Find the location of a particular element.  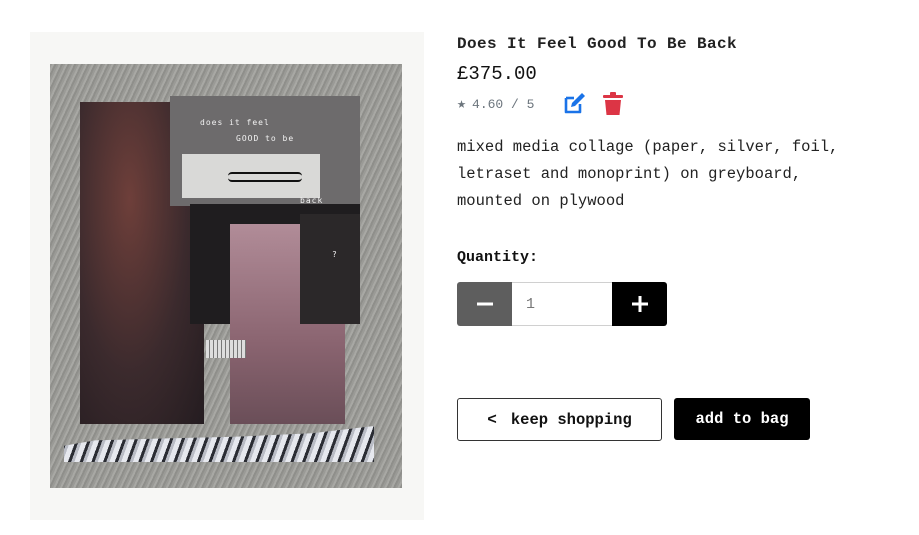

quantity-label: Quantity: is located at coordinates (498, 257).